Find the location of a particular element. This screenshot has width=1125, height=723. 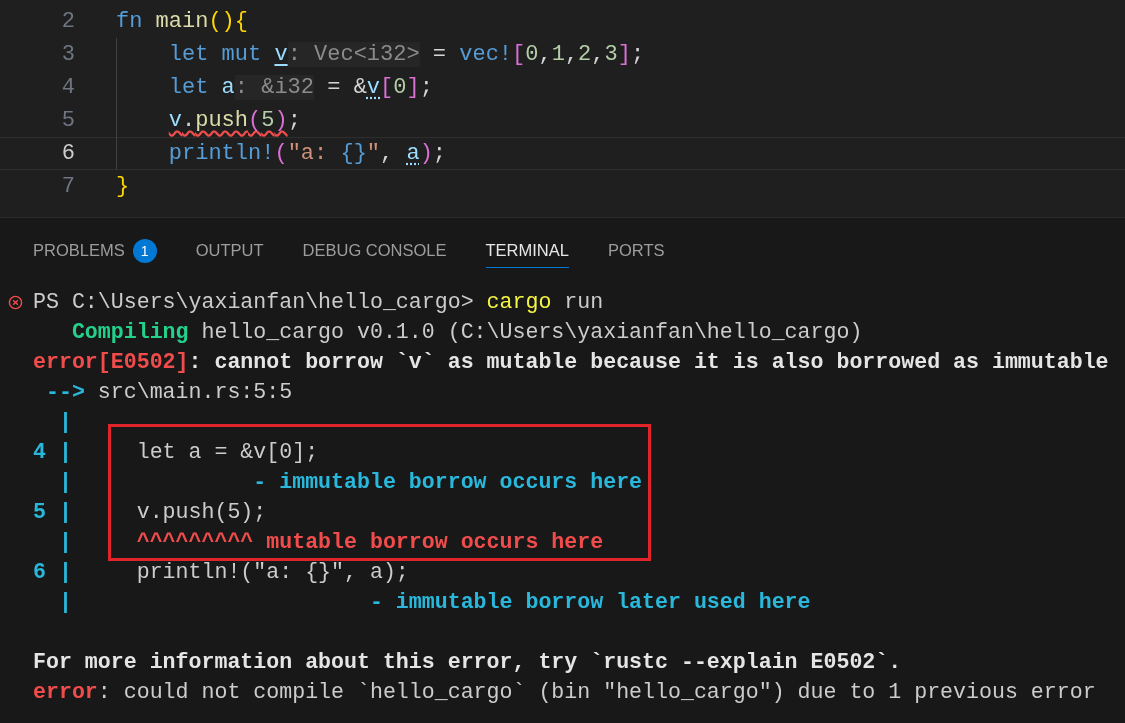

line-number: 7 is located at coordinates (67, 186).